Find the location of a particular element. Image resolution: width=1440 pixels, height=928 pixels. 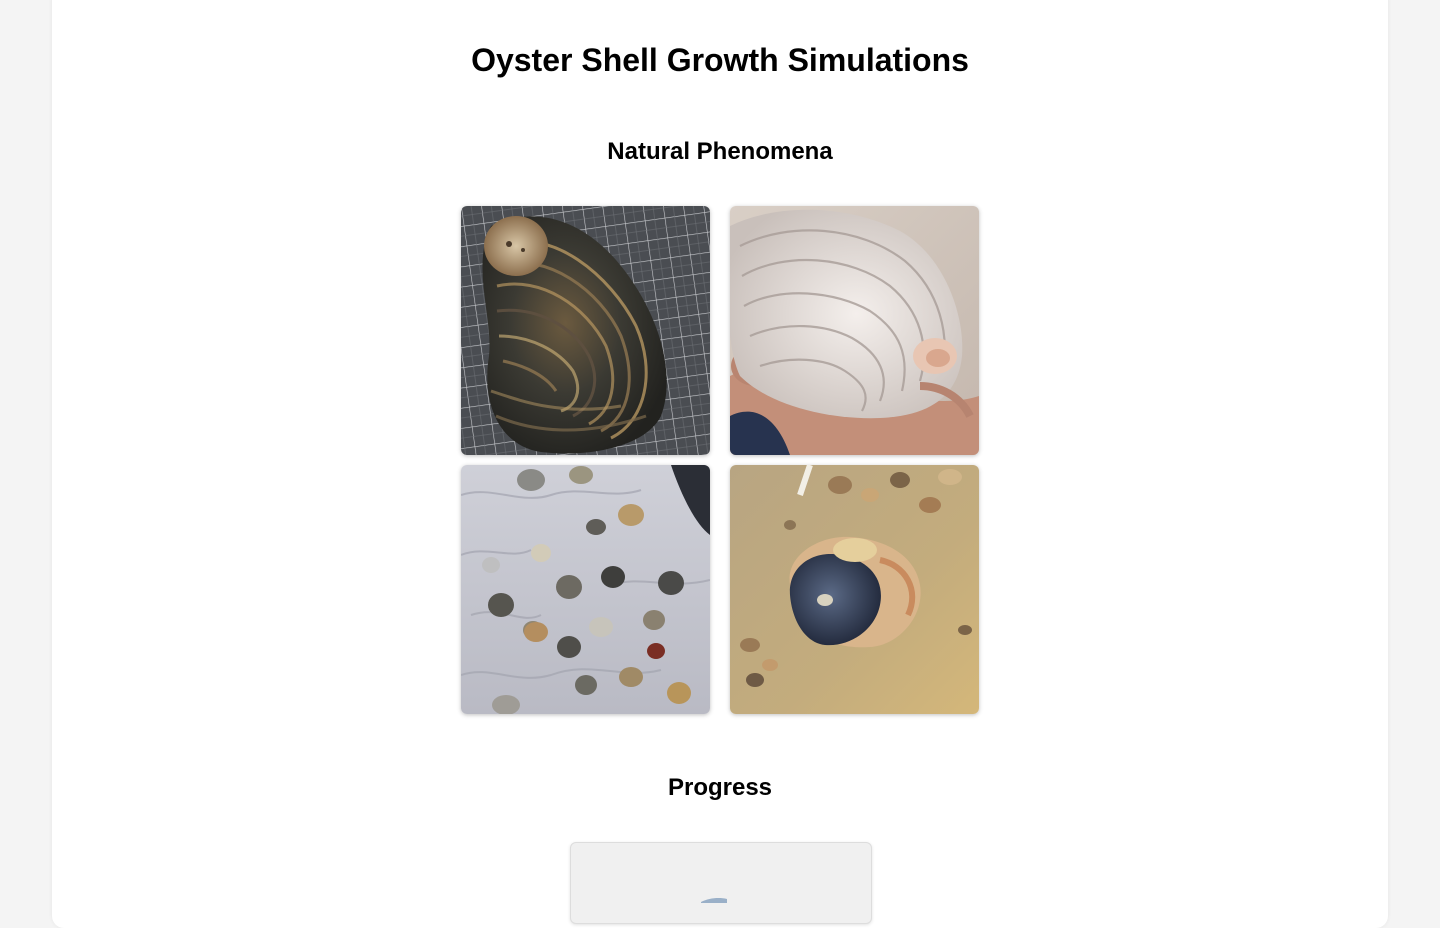

oyster-in-shallow-water-image is located at coordinates (854, 589).